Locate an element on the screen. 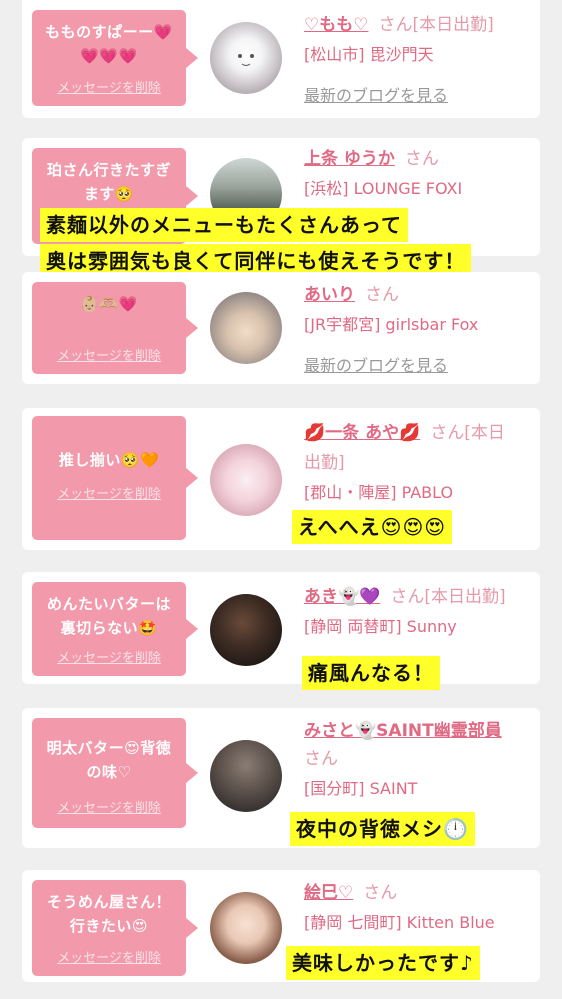 This screenshot has width=562, height=999. caption-overlay: 素麺以外のメニューもたくさんあって is located at coordinates (224, 225).